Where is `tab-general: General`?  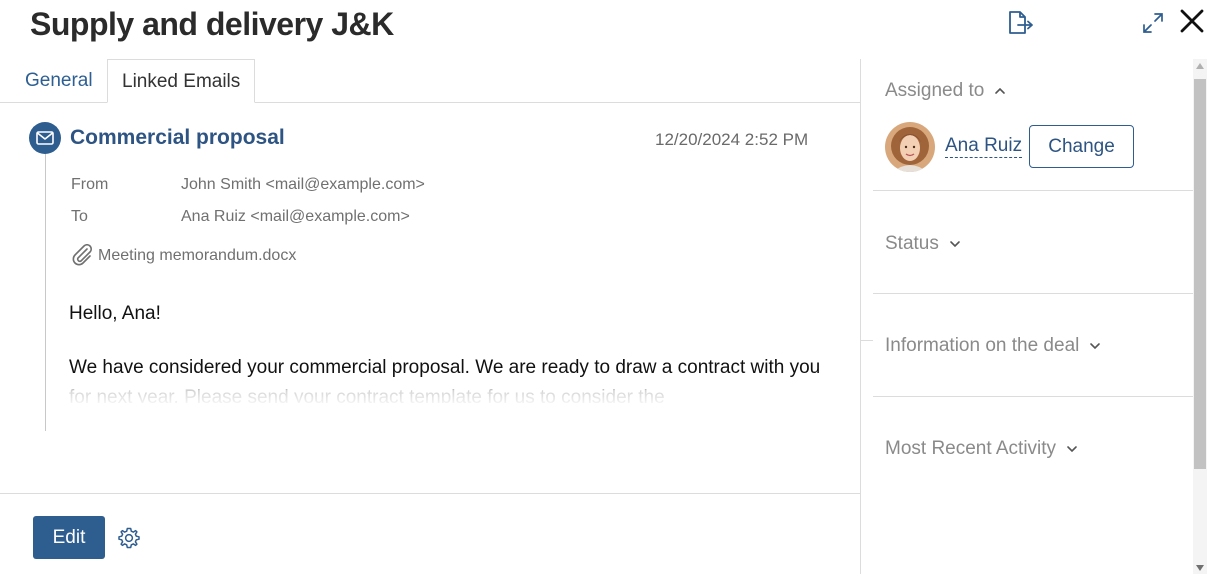 tab-general: General is located at coordinates (59, 81).